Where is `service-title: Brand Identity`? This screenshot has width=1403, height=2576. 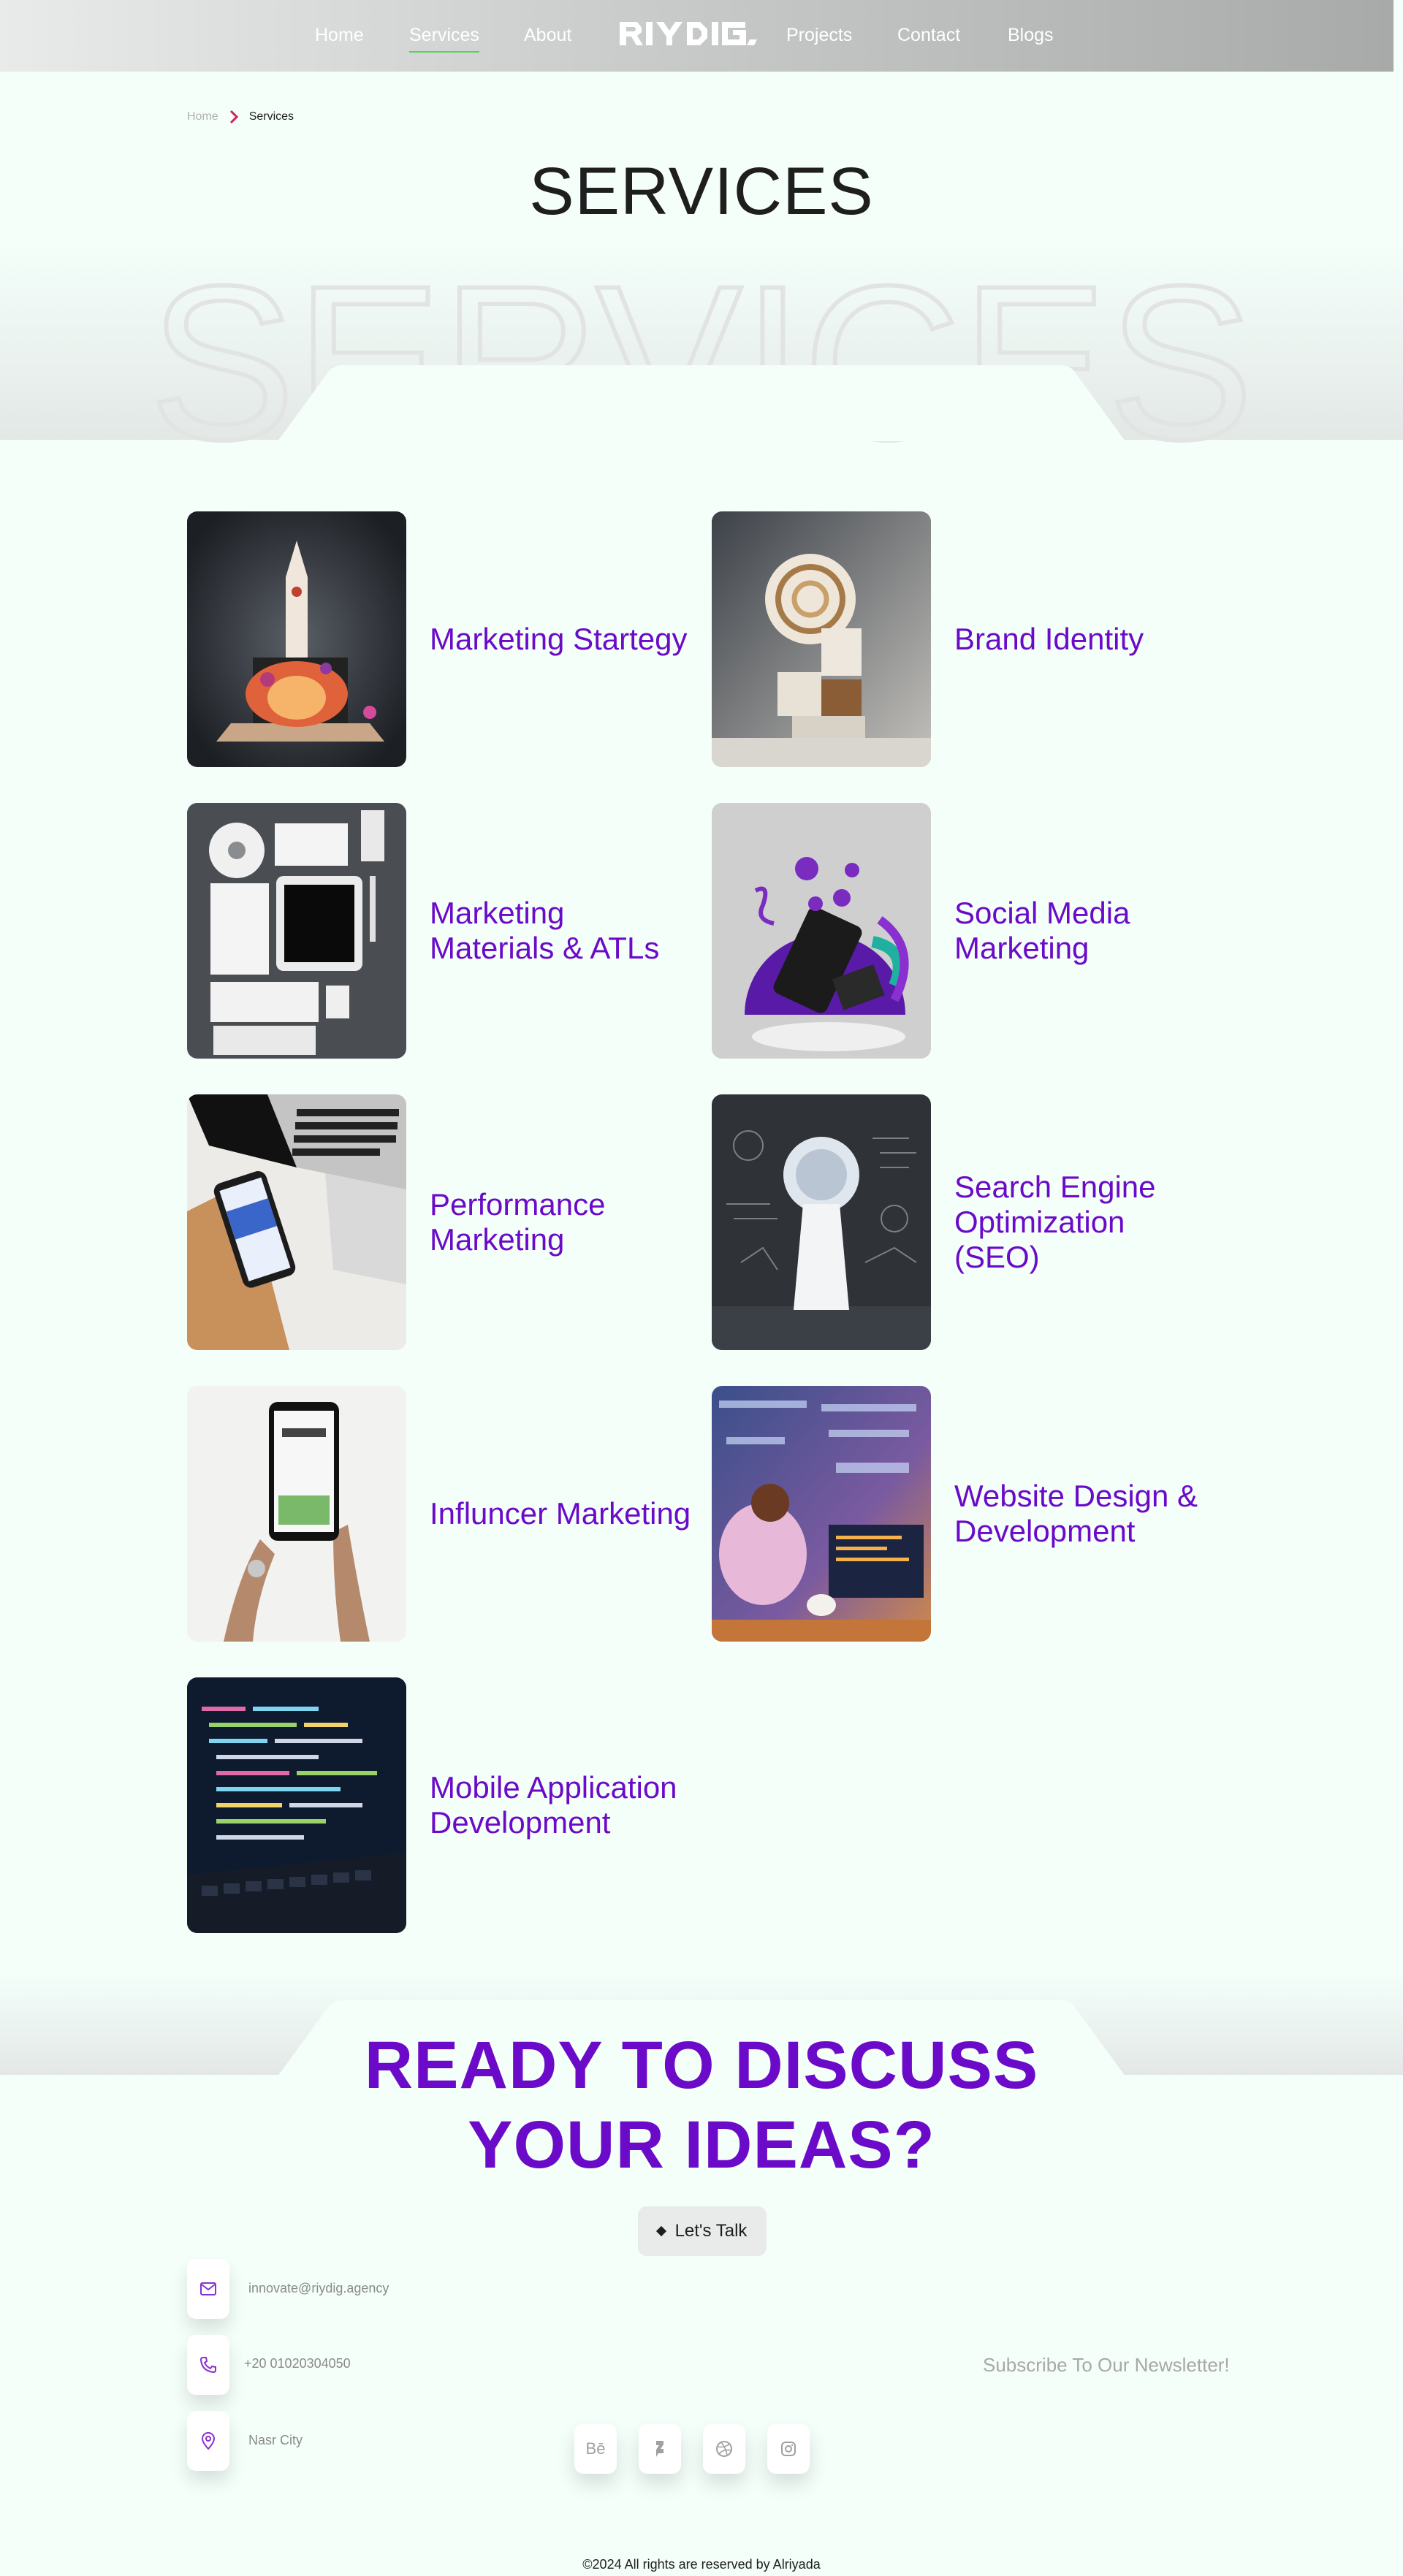
service-title: Brand Identity is located at coordinates (1049, 639).